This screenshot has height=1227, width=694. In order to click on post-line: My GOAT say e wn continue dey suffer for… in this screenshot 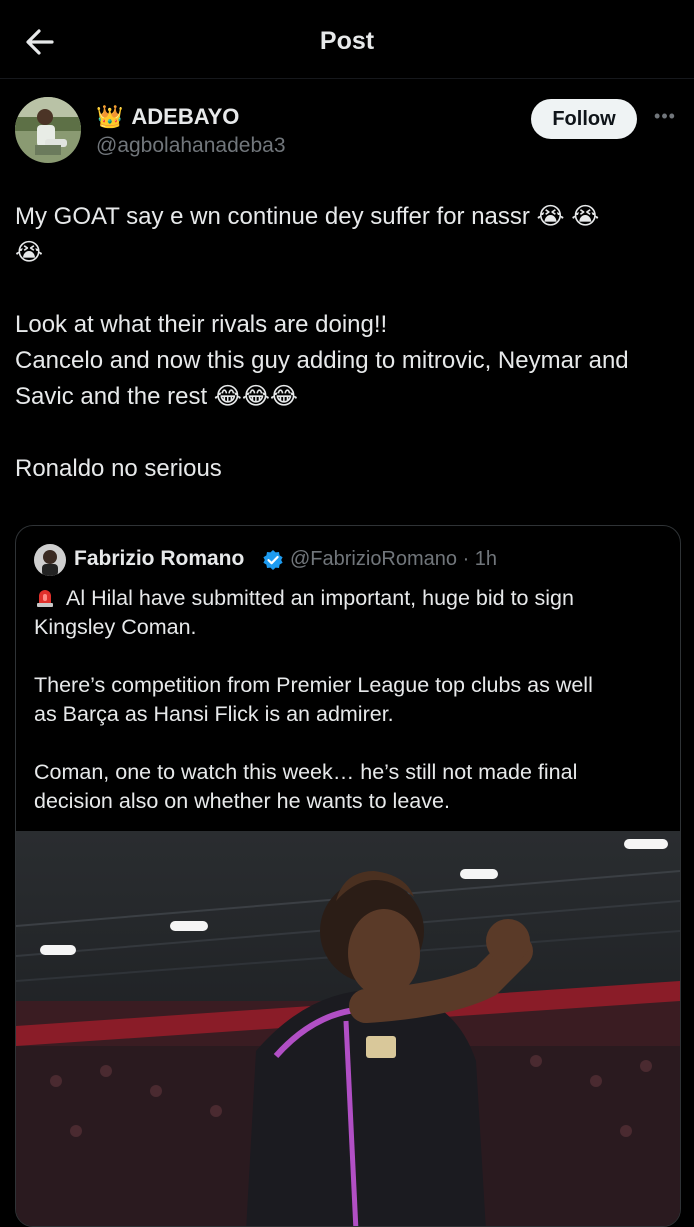, I will do `click(307, 216)`.